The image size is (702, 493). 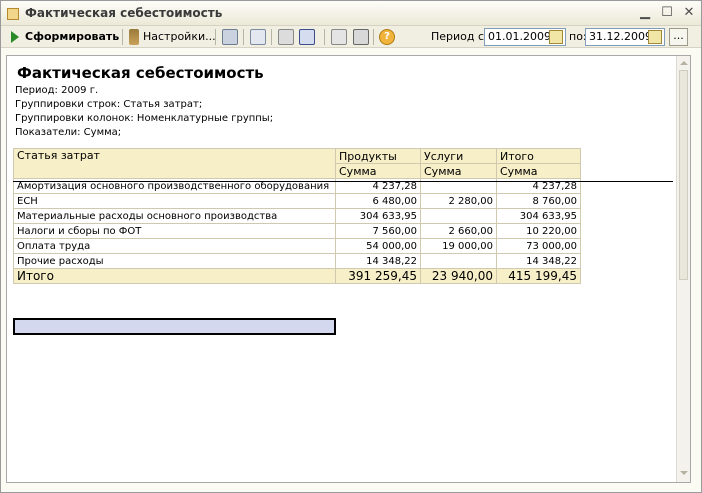 I want to click on cell-total: 10 220,00, so click(x=538, y=231).